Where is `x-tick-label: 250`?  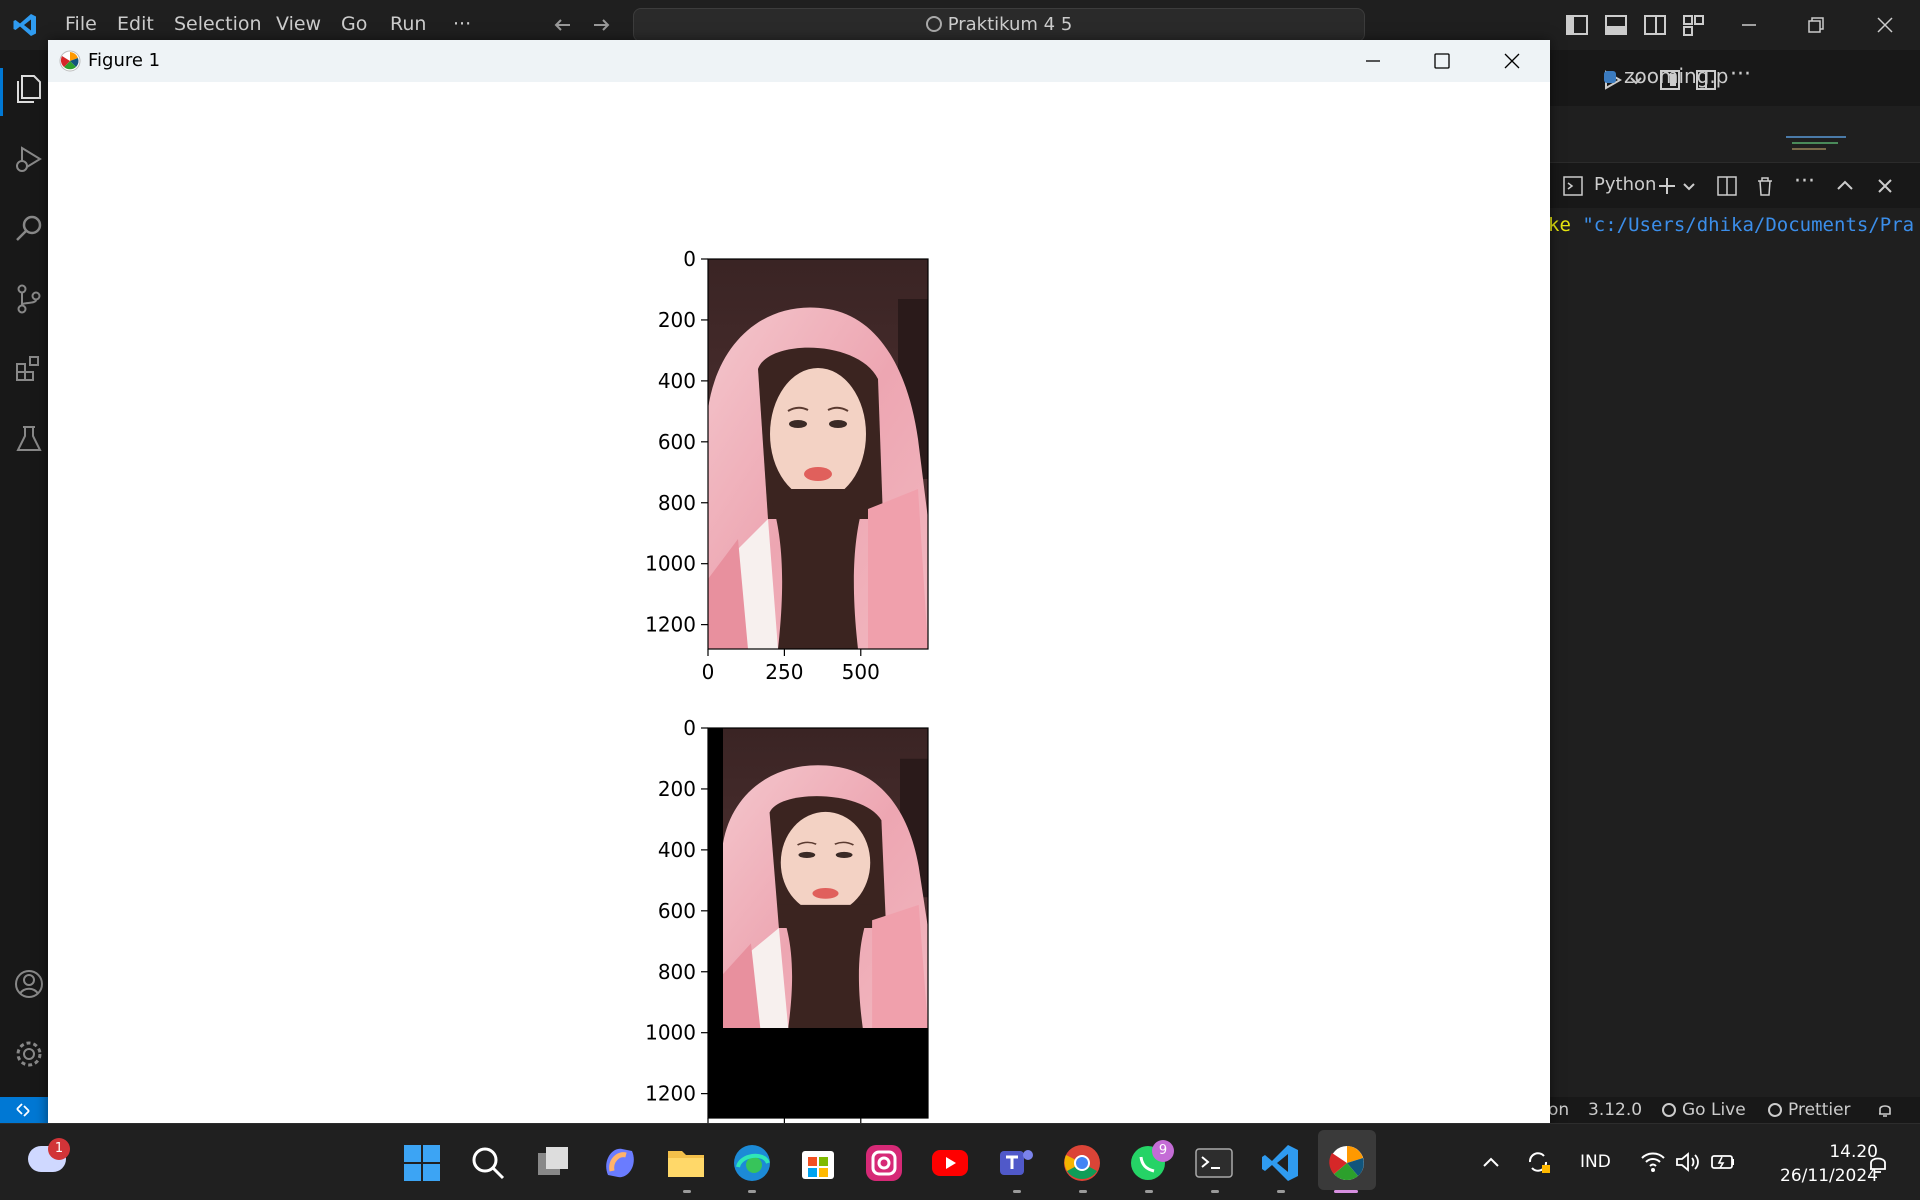 x-tick-label: 250 is located at coordinates (784, 672).